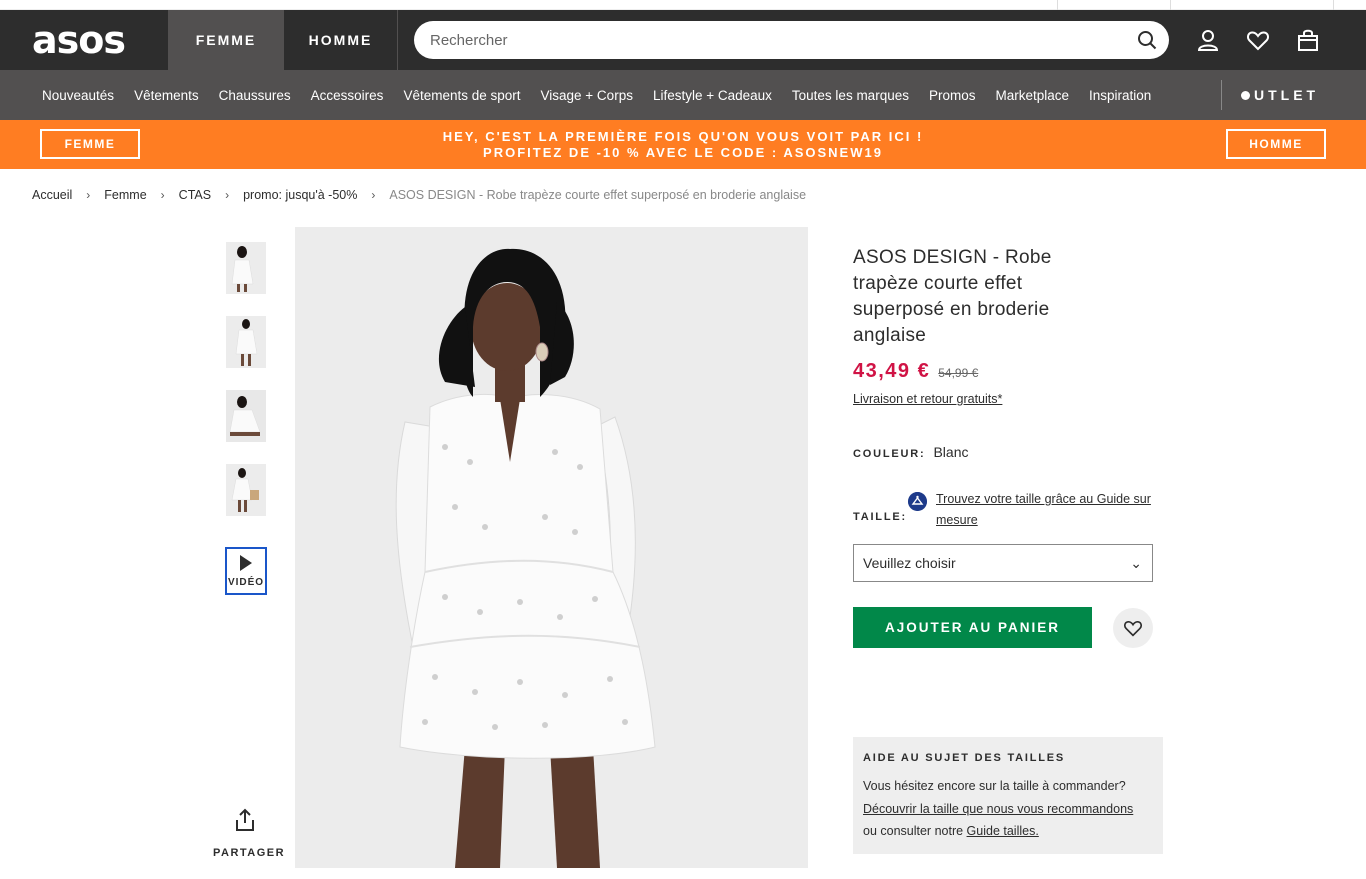  Describe the element at coordinates (1208, 40) in the screenshot. I see `account-icon` at that location.